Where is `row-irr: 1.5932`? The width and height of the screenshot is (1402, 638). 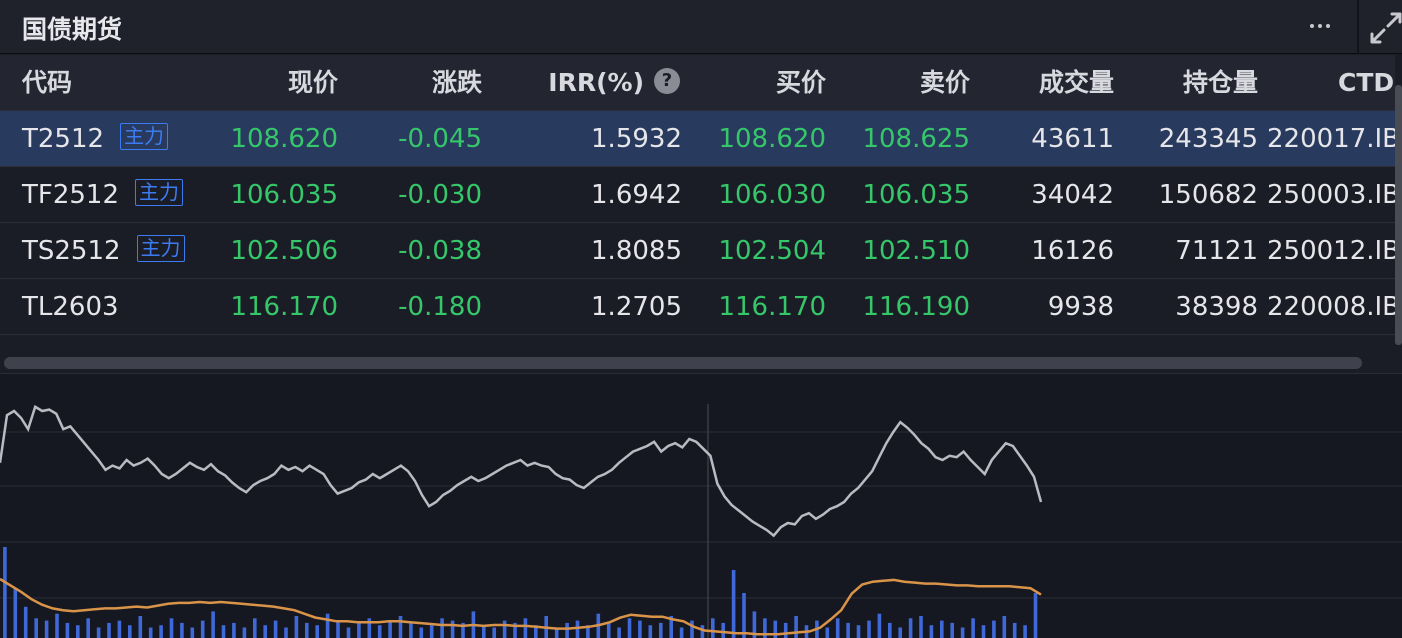
row-irr: 1.5932 is located at coordinates (636, 139).